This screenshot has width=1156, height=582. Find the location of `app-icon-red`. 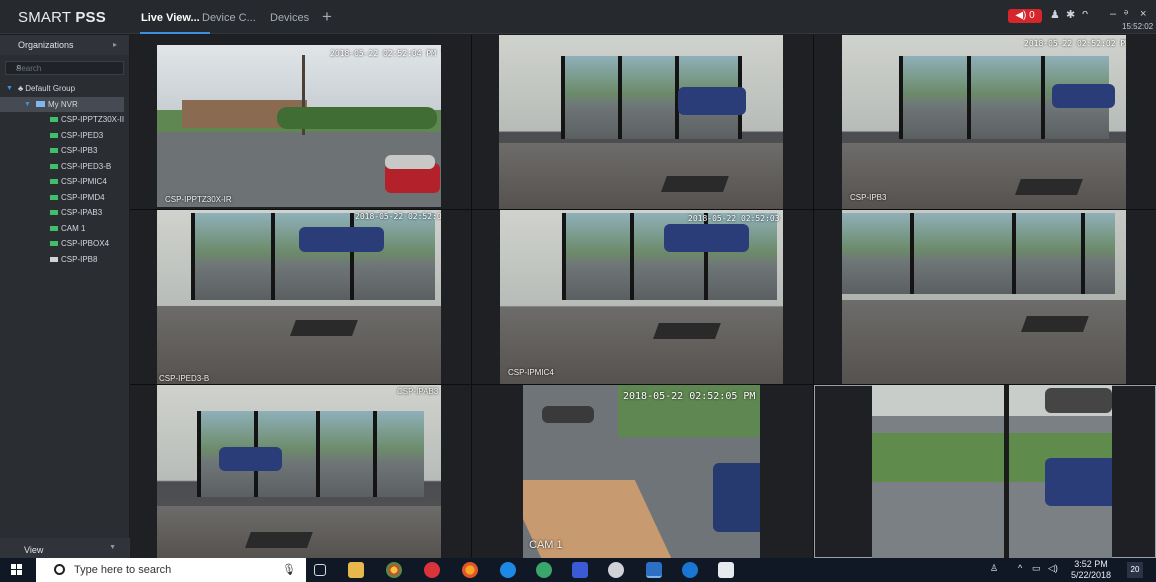

app-icon-red is located at coordinates (432, 570).